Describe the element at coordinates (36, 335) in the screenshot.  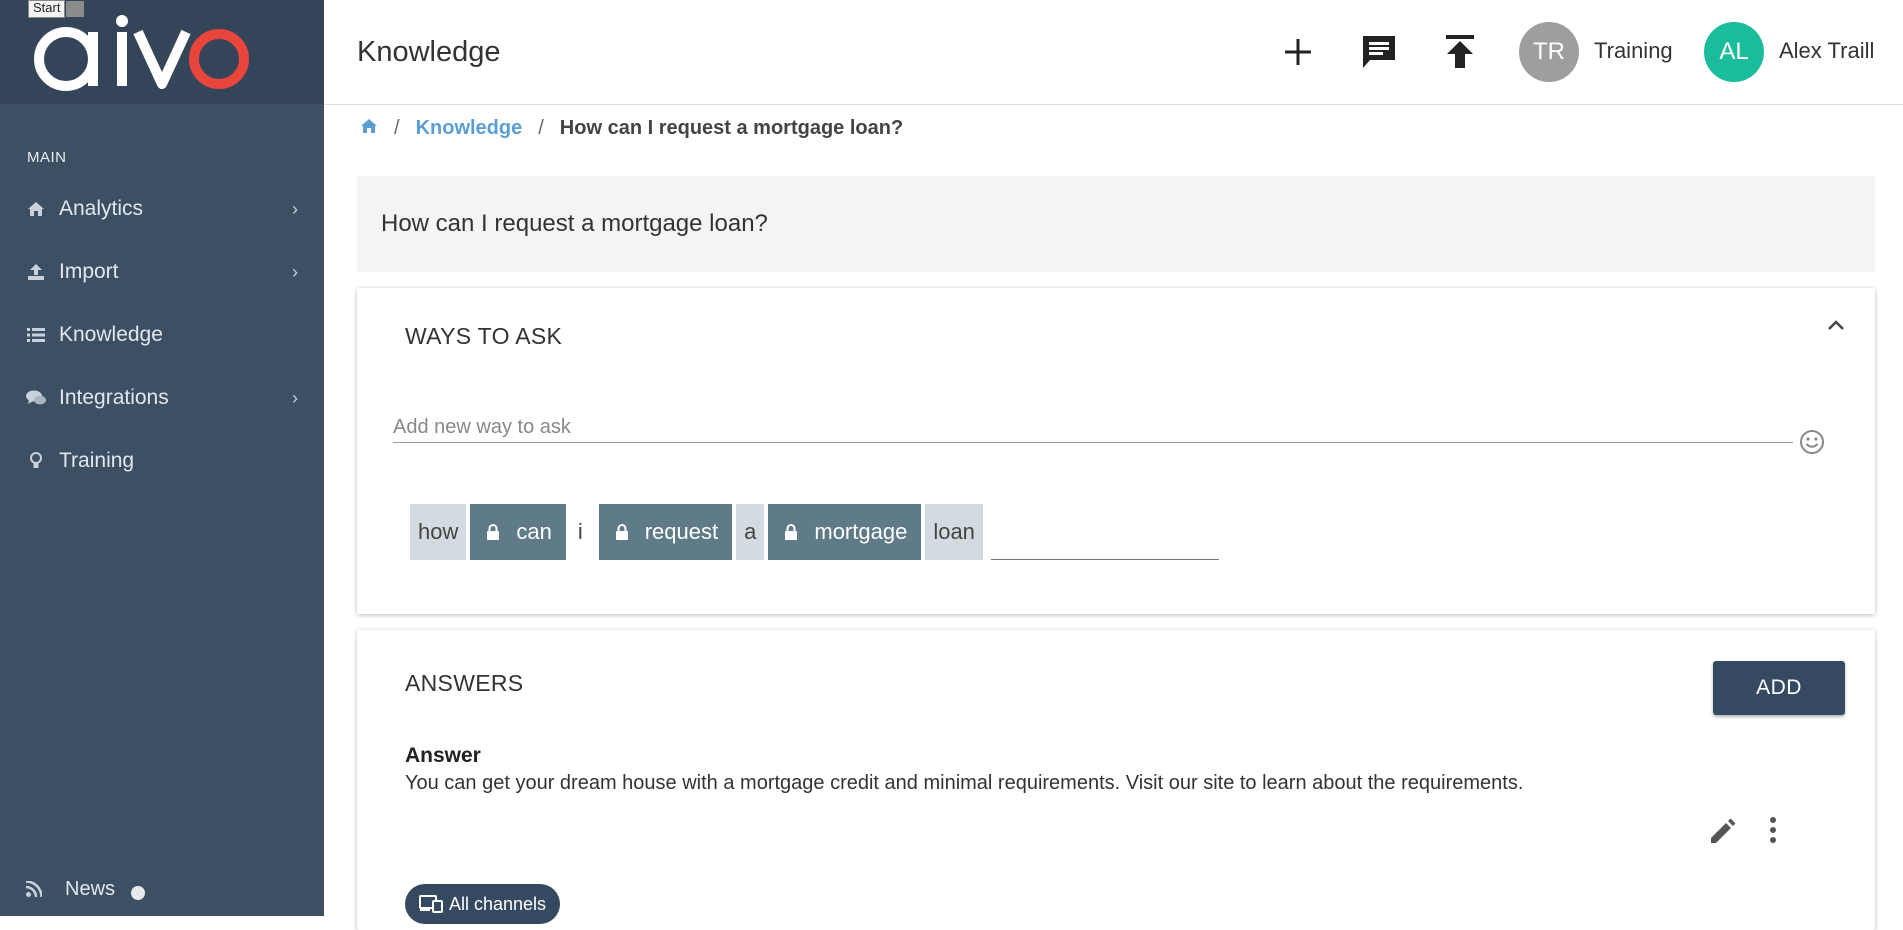
I see `list-icon` at that location.